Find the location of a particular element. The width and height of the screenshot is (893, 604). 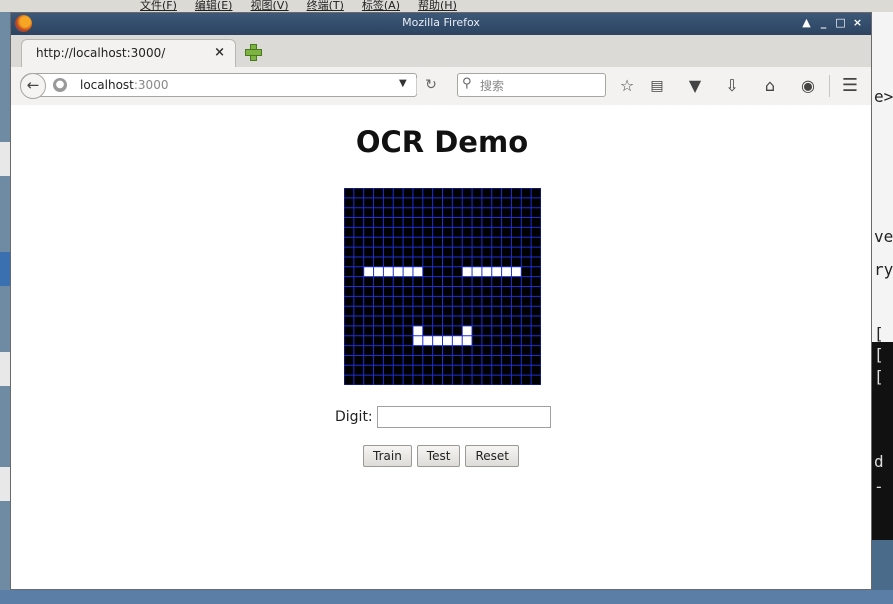

chat-icon: ◉ is located at coordinates (808, 86).